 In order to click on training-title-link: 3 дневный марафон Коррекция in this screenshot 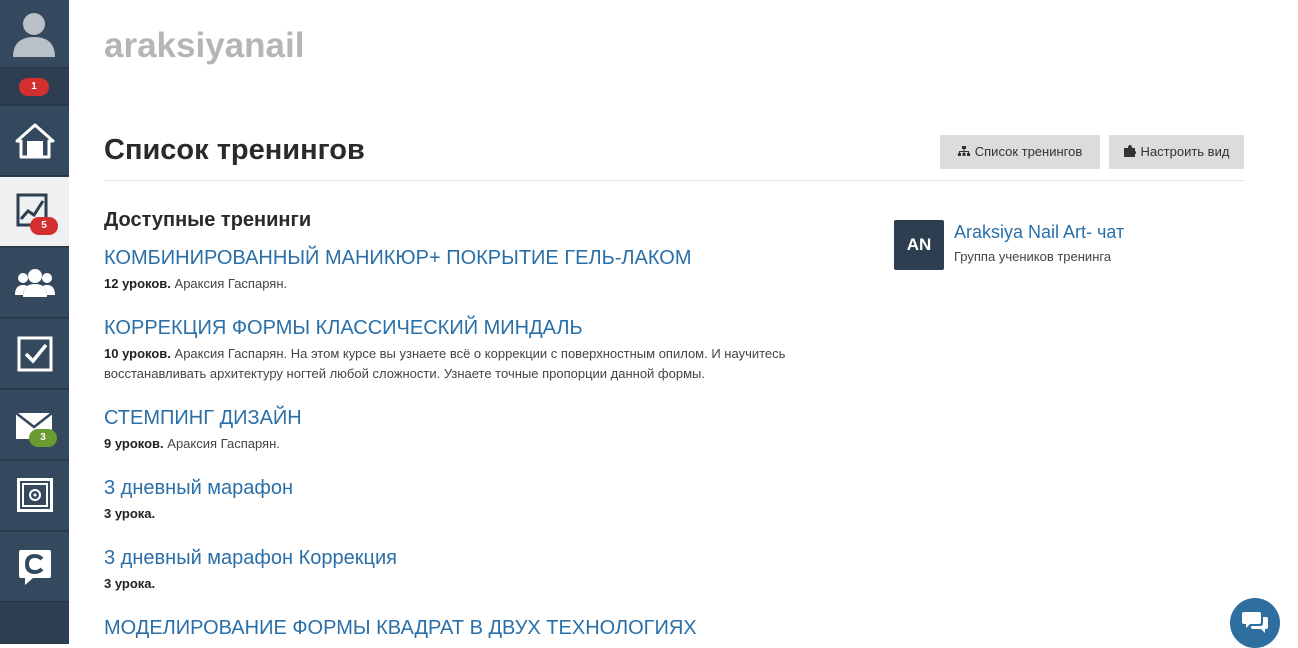, I will do `click(474, 558)`.